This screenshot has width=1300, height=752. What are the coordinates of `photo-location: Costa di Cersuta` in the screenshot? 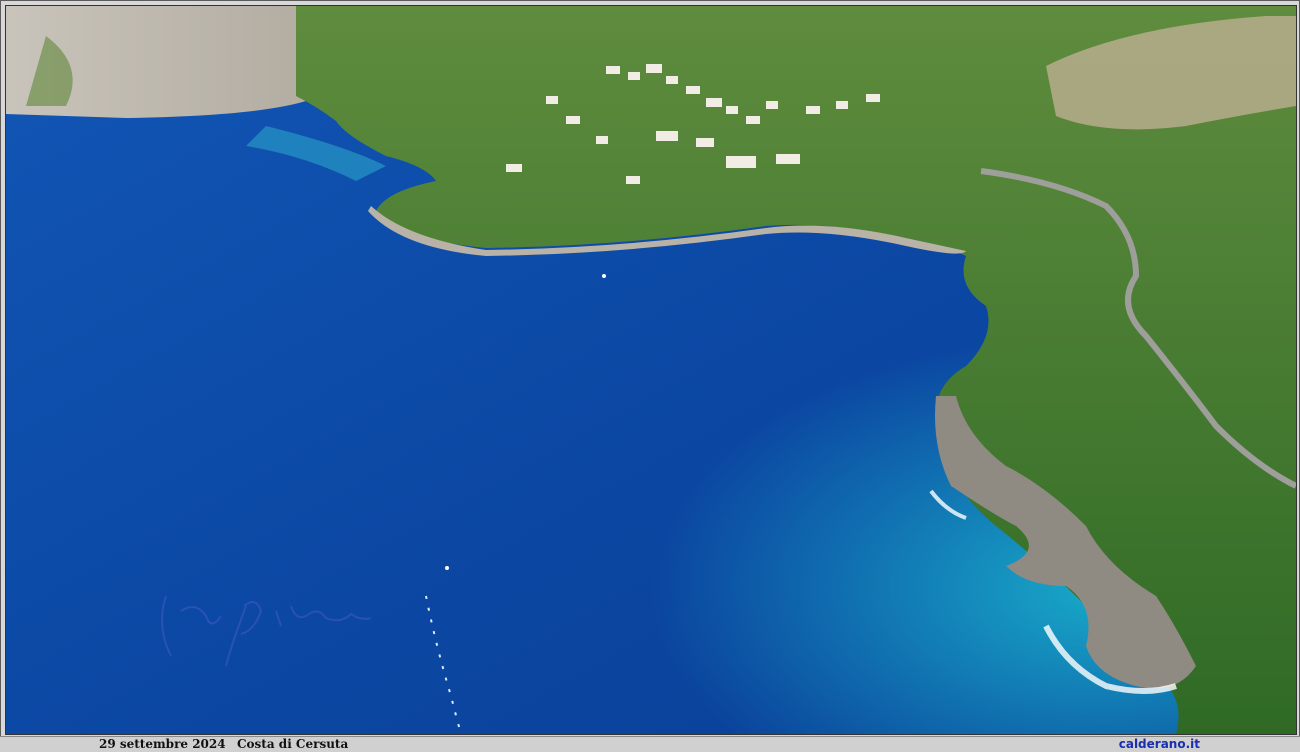 It's located at (293, 744).